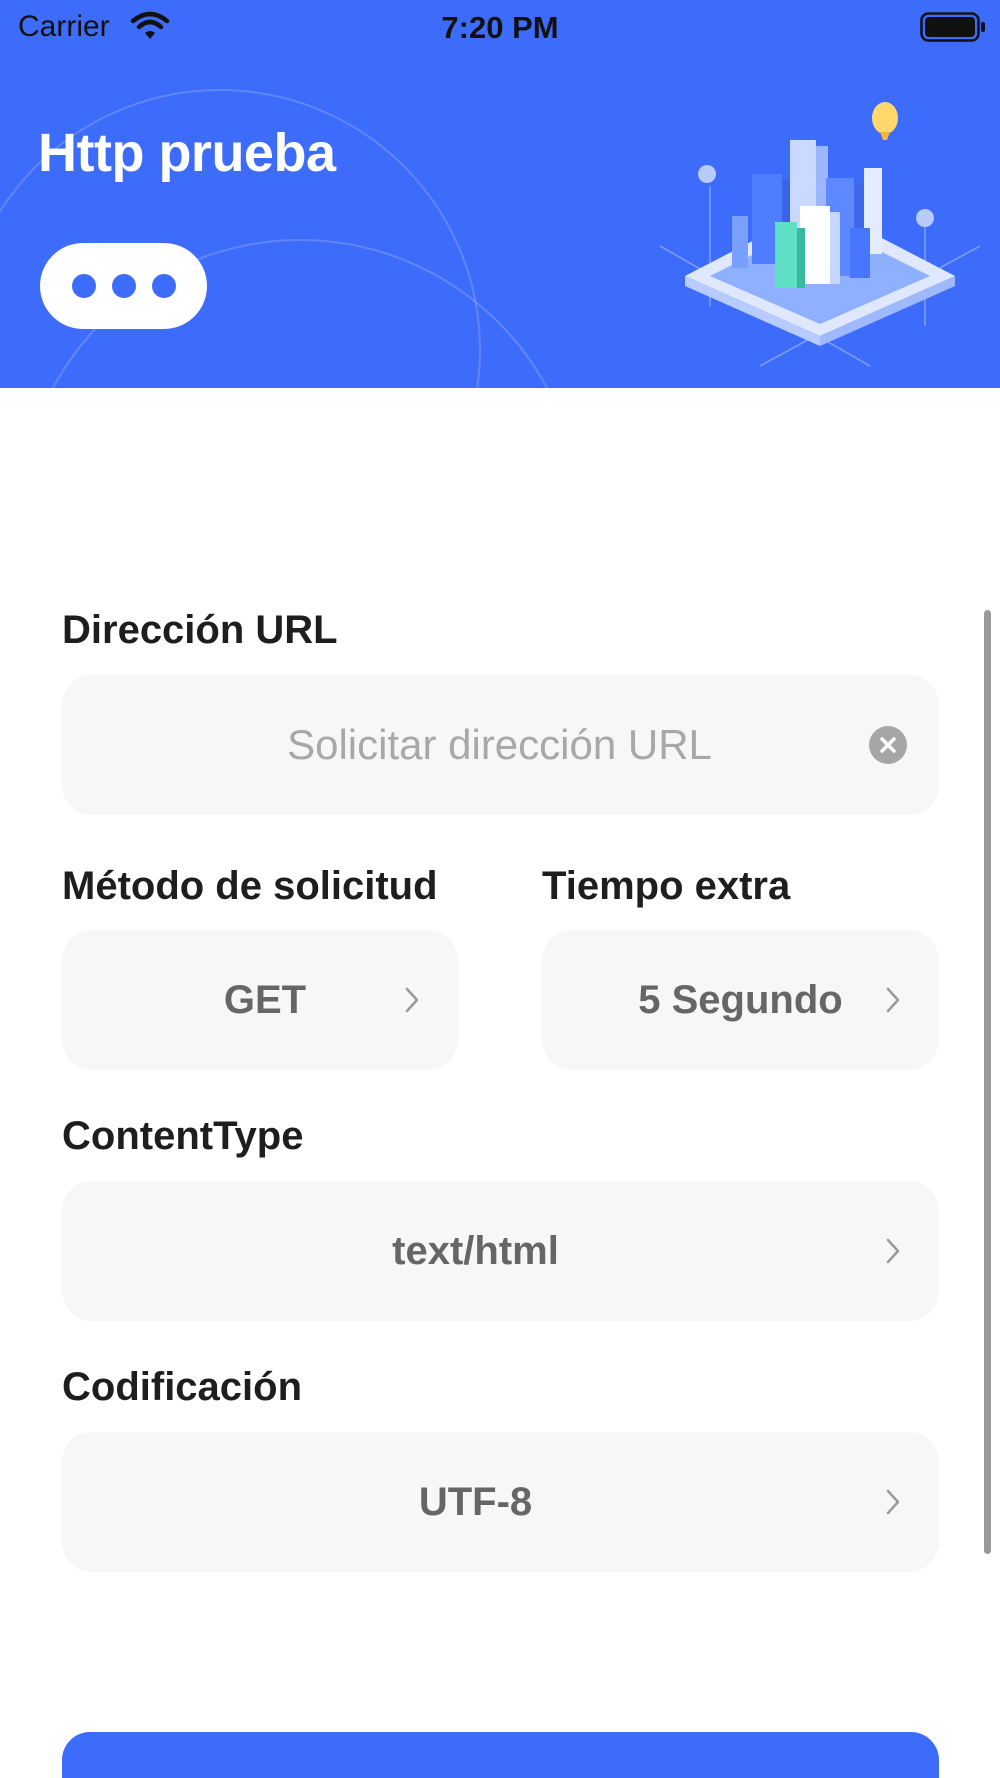  Describe the element at coordinates (182, 1387) in the screenshot. I see `encoding-label: Codificación` at that location.